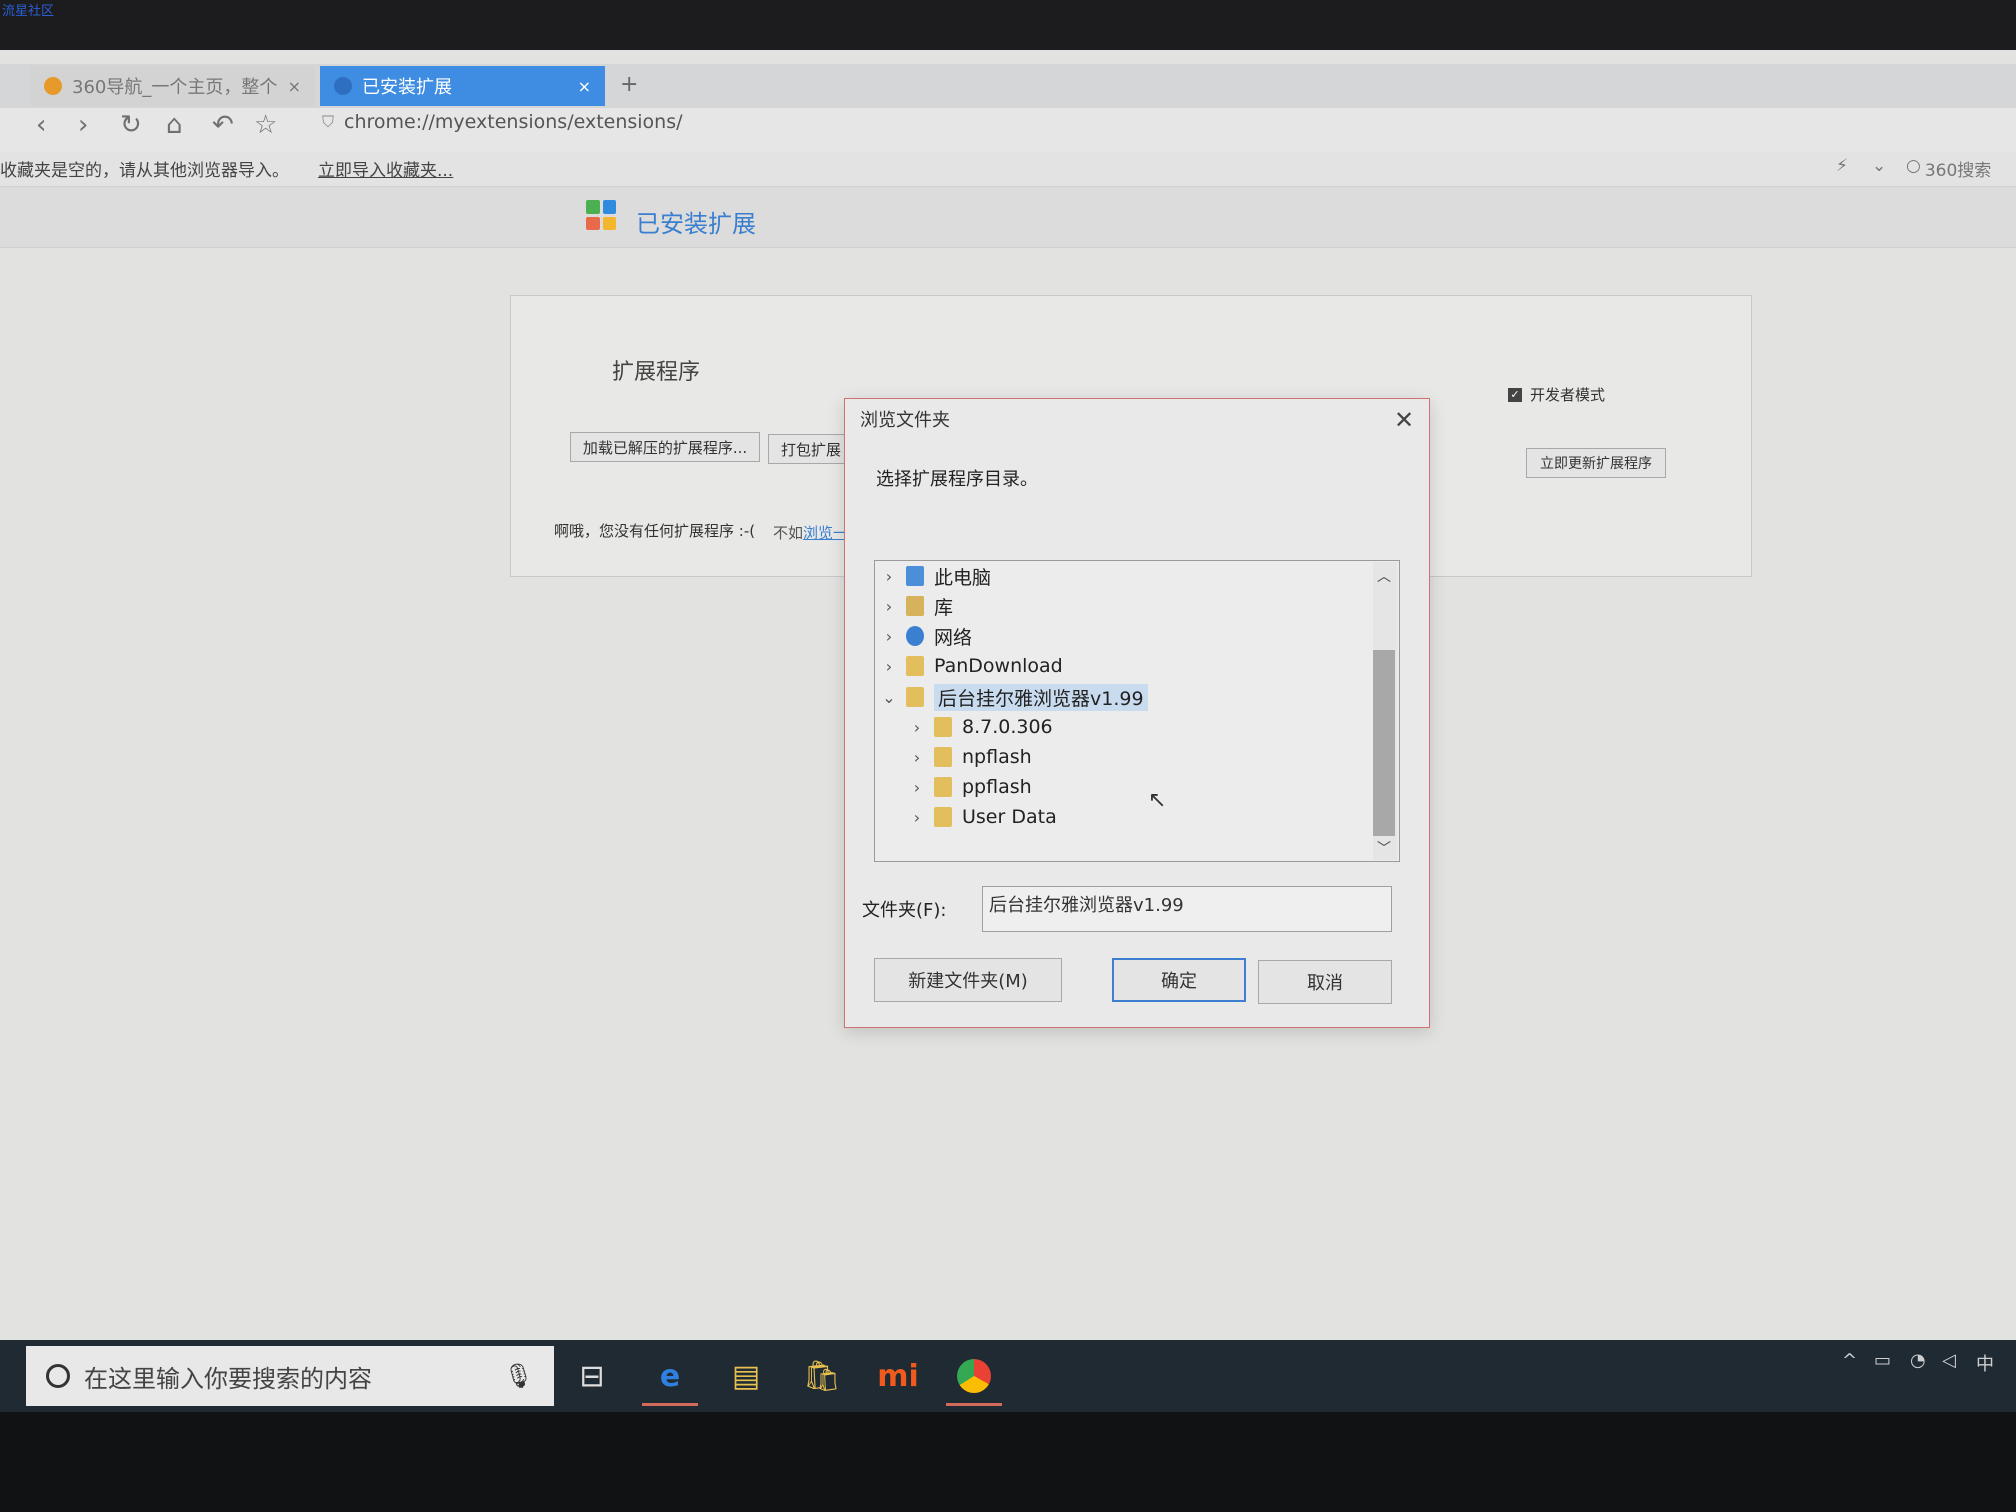  I want to click on reload-icon: ↻, so click(131, 125).